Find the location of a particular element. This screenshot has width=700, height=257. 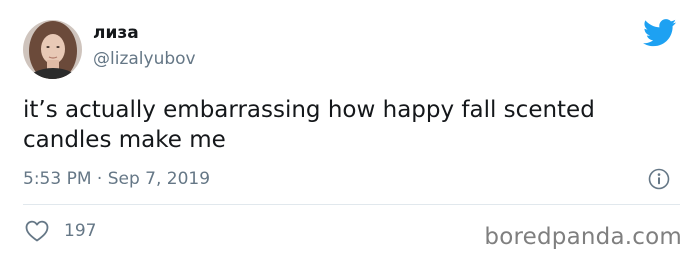

heart-outline-icon is located at coordinates (37, 231).